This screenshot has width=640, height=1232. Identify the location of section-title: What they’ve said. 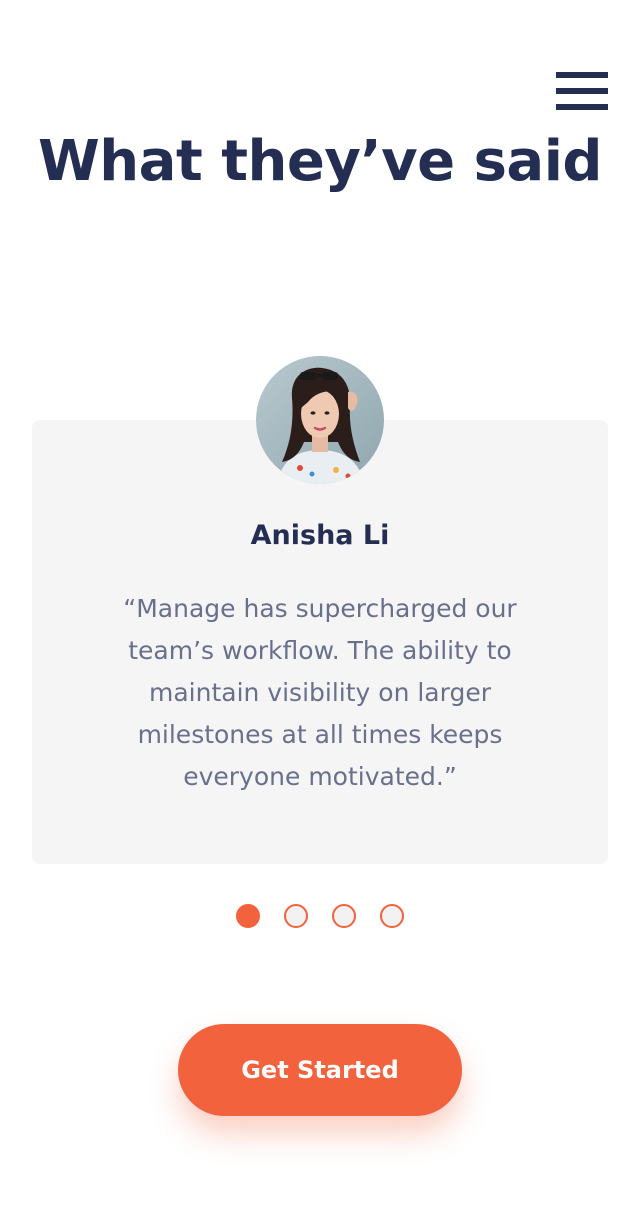
(320, 161).